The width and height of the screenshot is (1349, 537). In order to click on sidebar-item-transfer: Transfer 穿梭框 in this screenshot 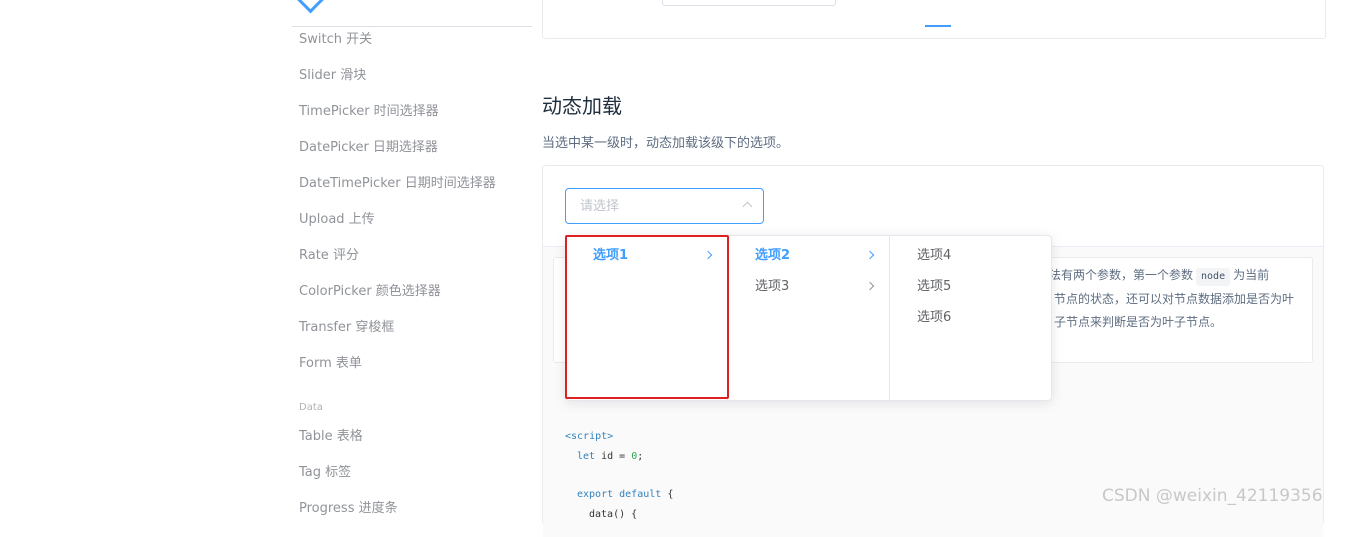, I will do `click(346, 328)`.